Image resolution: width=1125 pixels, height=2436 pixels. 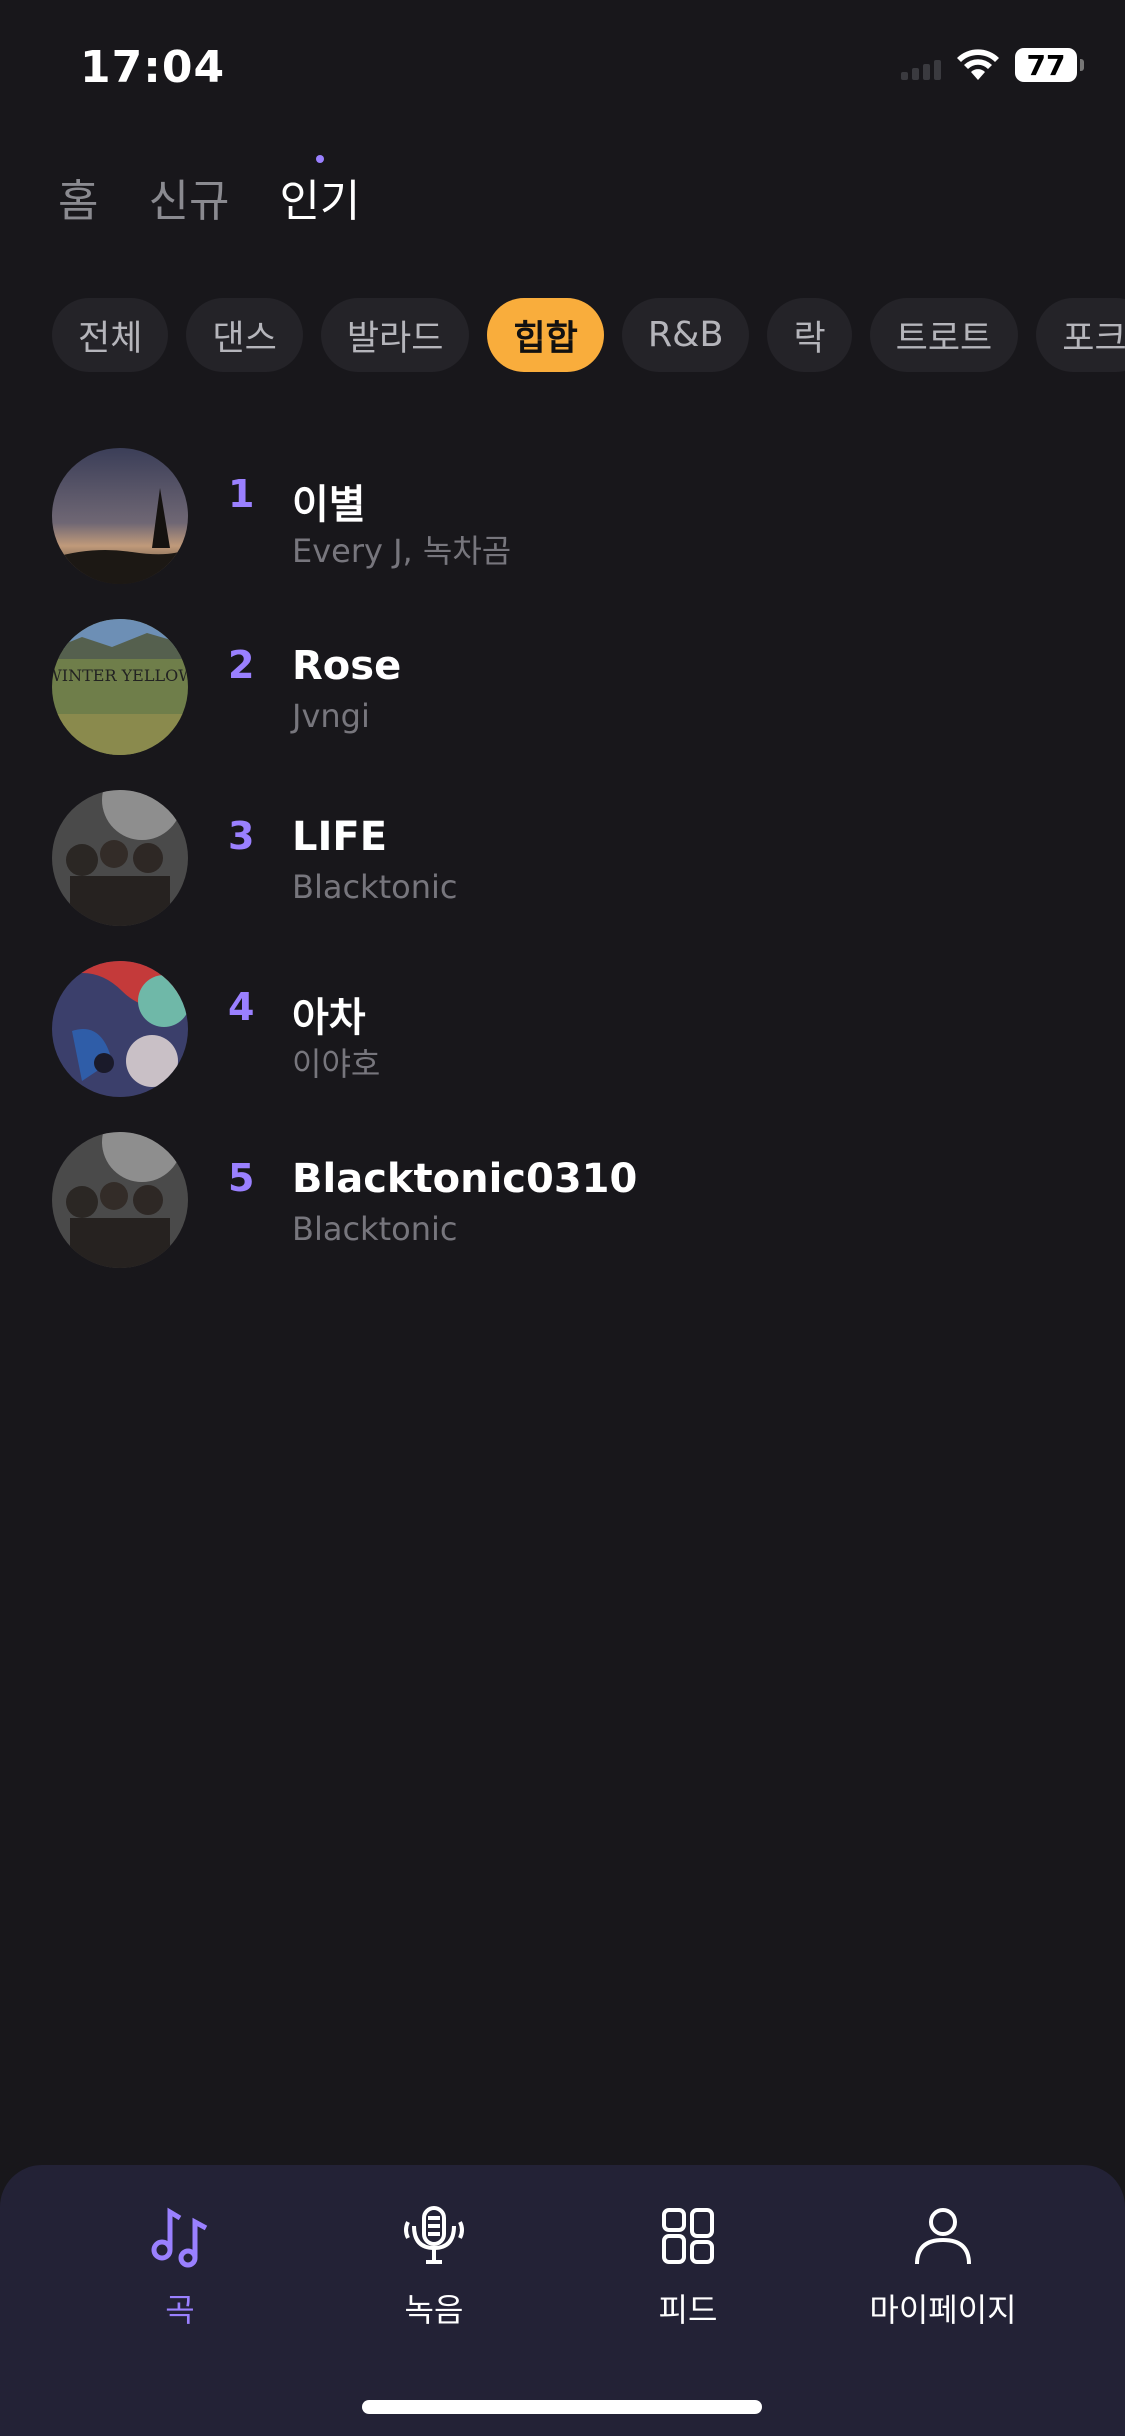 I want to click on song-rank: 5, so click(x=241, y=1178).